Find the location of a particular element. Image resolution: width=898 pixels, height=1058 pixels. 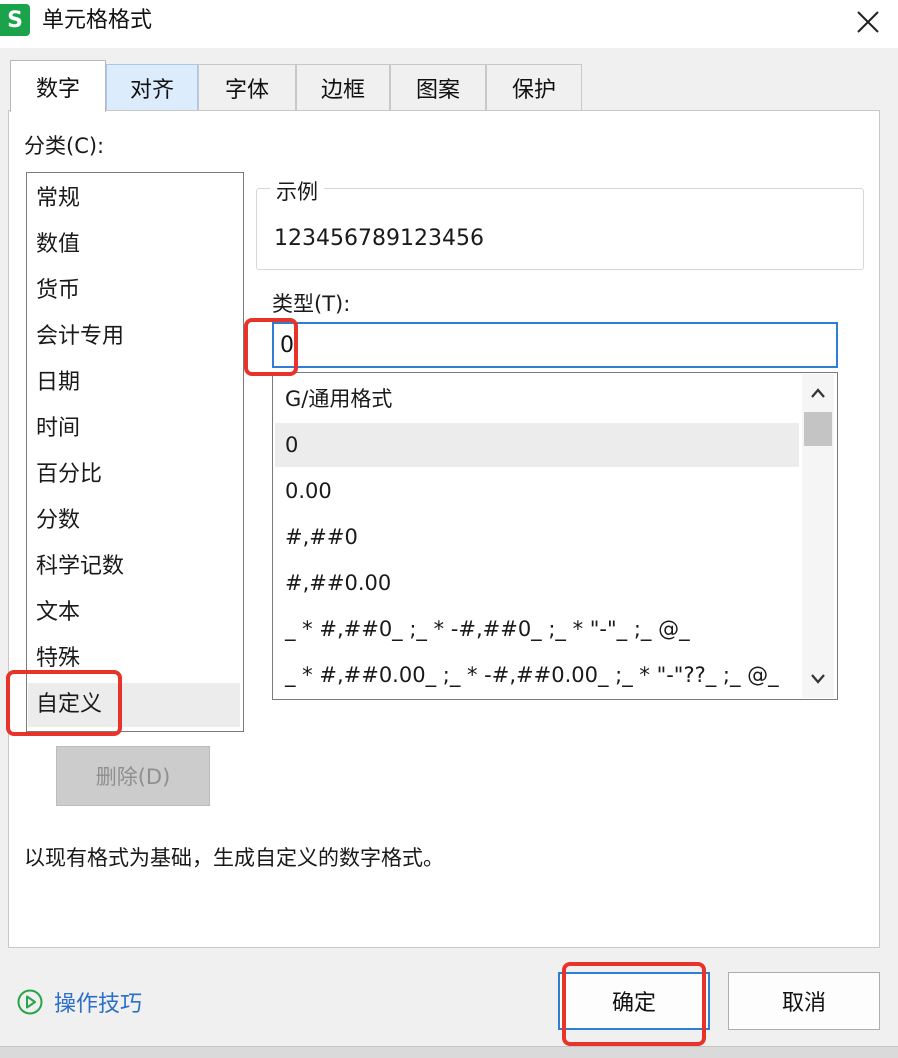

format-item: G/通用格式 is located at coordinates (537, 399).